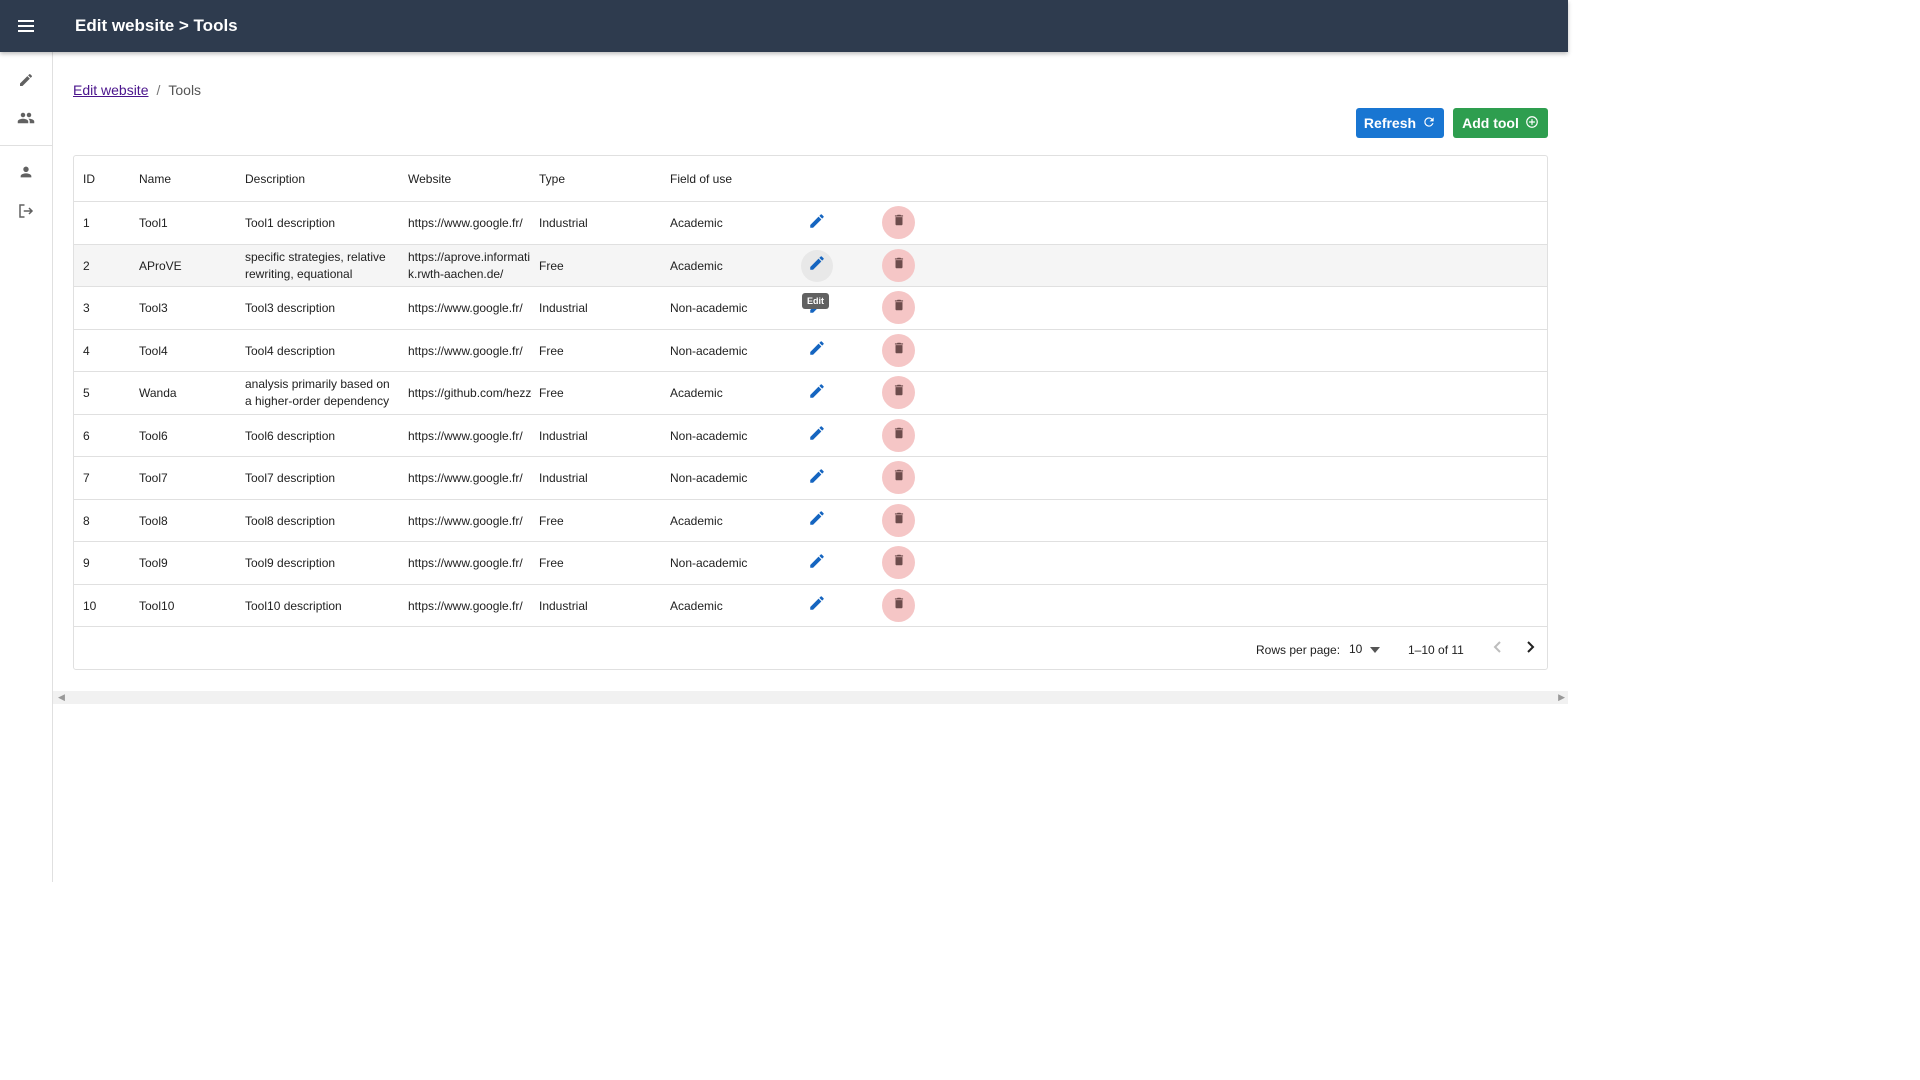 The height and width of the screenshot is (1080, 1920). Describe the element at coordinates (290, 223) in the screenshot. I see `cell-description: Tool1 description` at that location.